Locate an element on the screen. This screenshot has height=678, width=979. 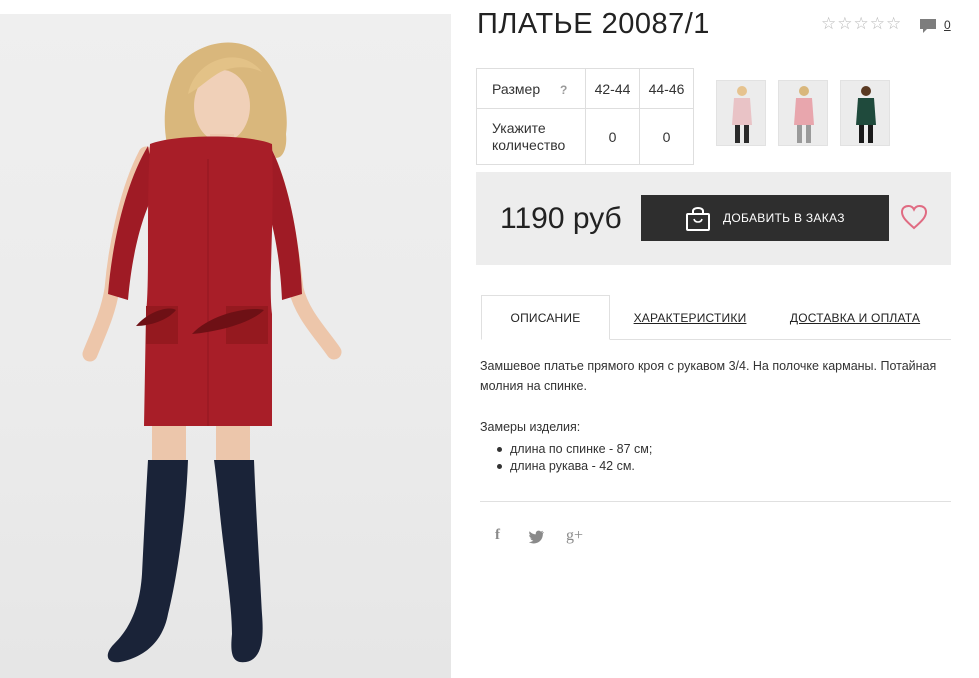
list-item: длина рукава - 42 см. is located at coordinates (574, 466).